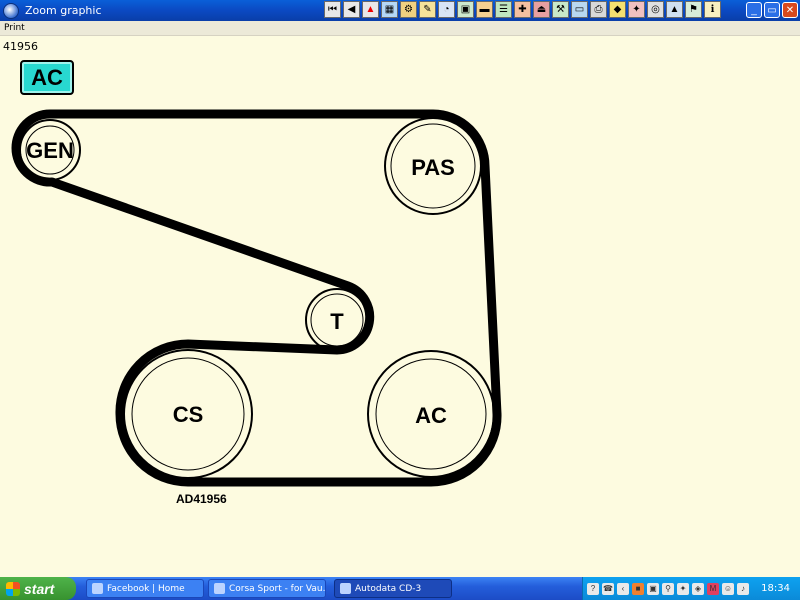 The height and width of the screenshot is (600, 800). I want to click on first-page-icon: ⏮, so click(332, 9).